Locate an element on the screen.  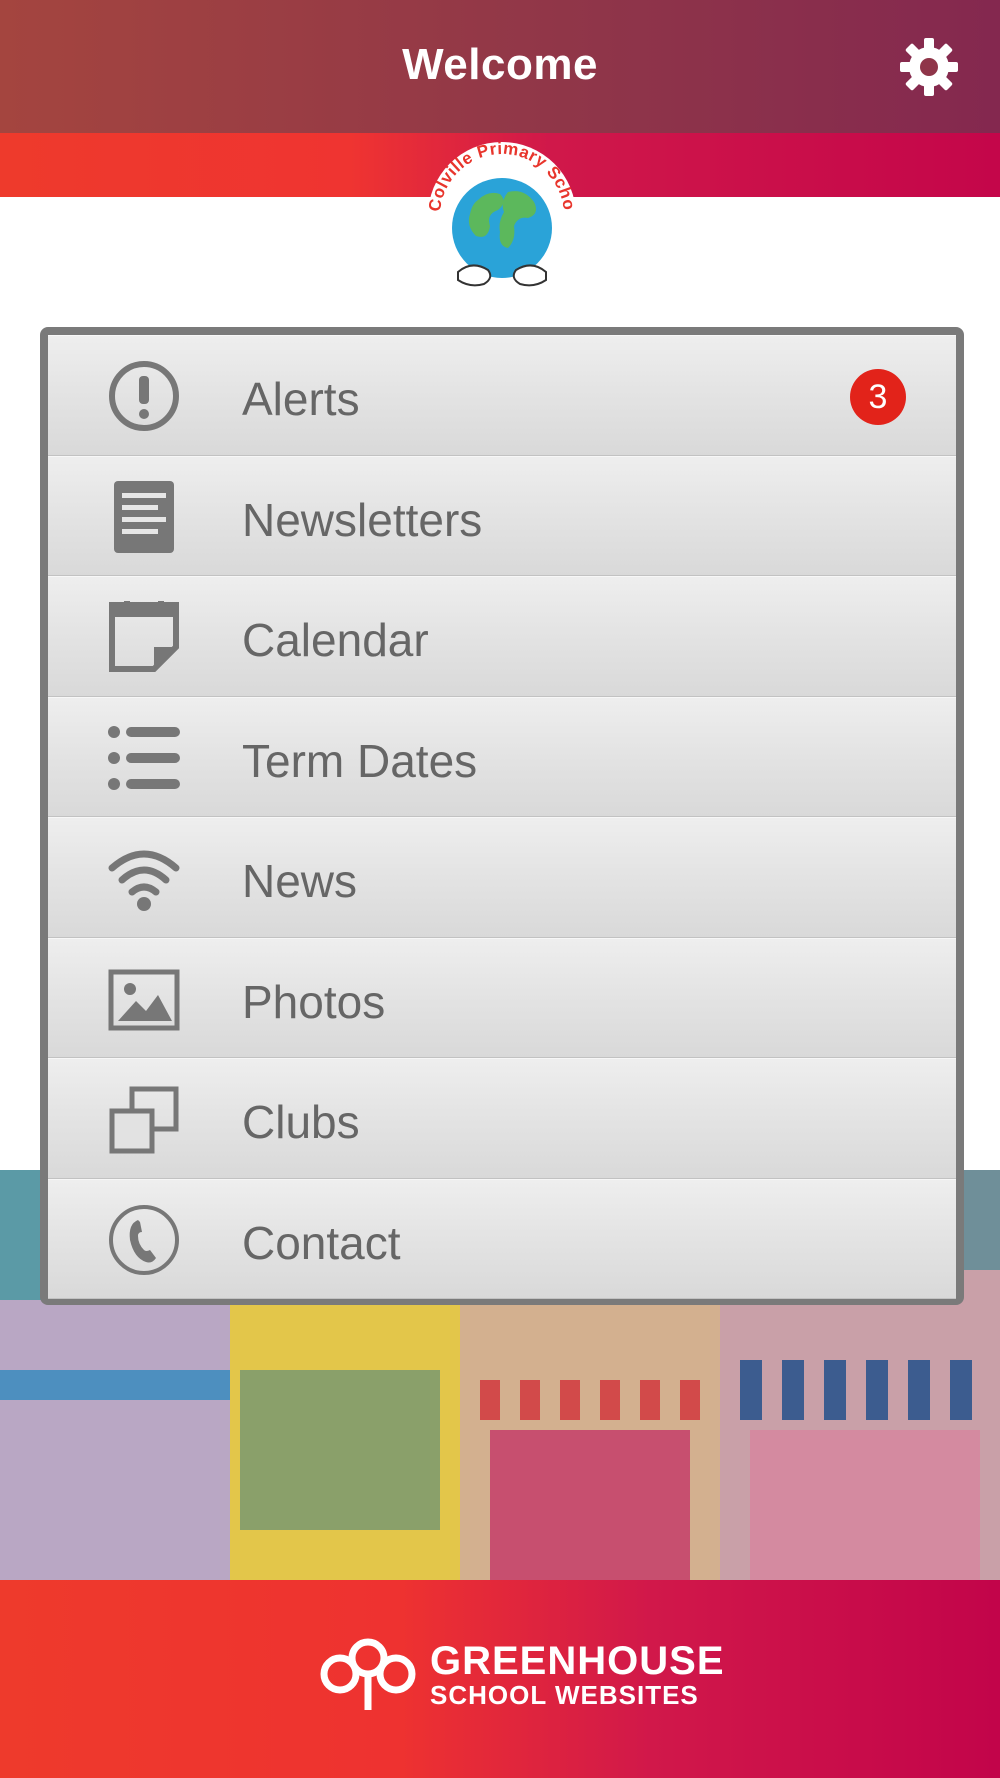
footer: GREENHOUSE SCHOOL WEBSITES is located at coordinates (500, 1679).